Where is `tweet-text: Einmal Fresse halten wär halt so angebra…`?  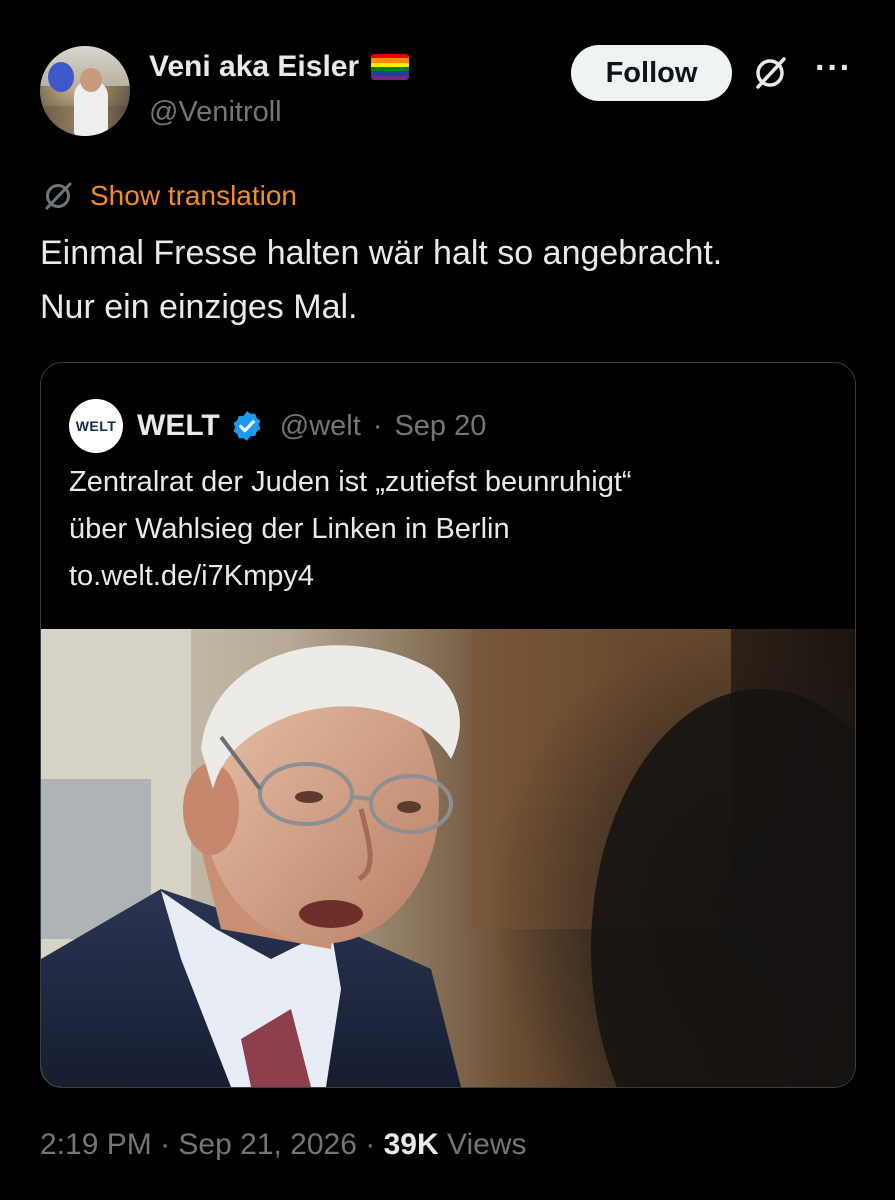
tweet-text: Einmal Fresse halten wär halt so angebra… is located at coordinates (450, 280).